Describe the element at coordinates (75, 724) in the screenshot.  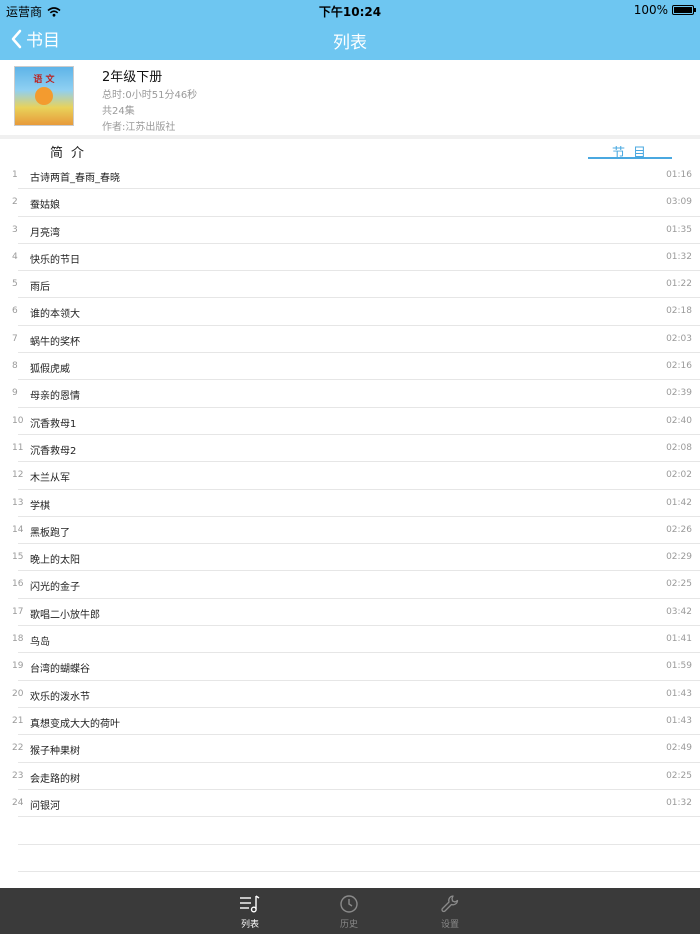
I see `episode-title: 真想变成大大的荷叶` at that location.